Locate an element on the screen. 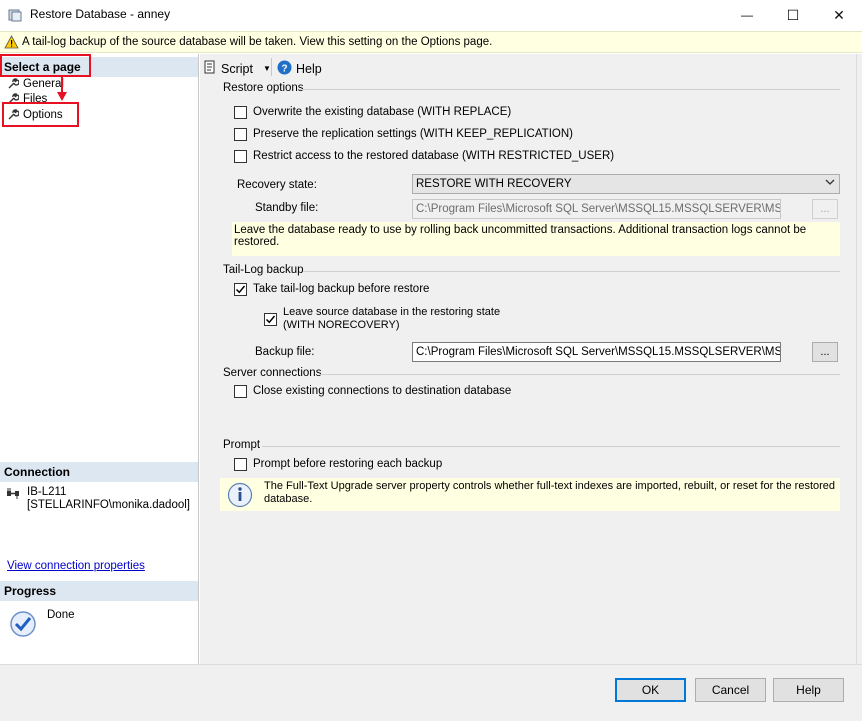 Image resolution: width=862 pixels, height=721 pixels. cancel-label: Cancel is located at coordinates (730, 690).